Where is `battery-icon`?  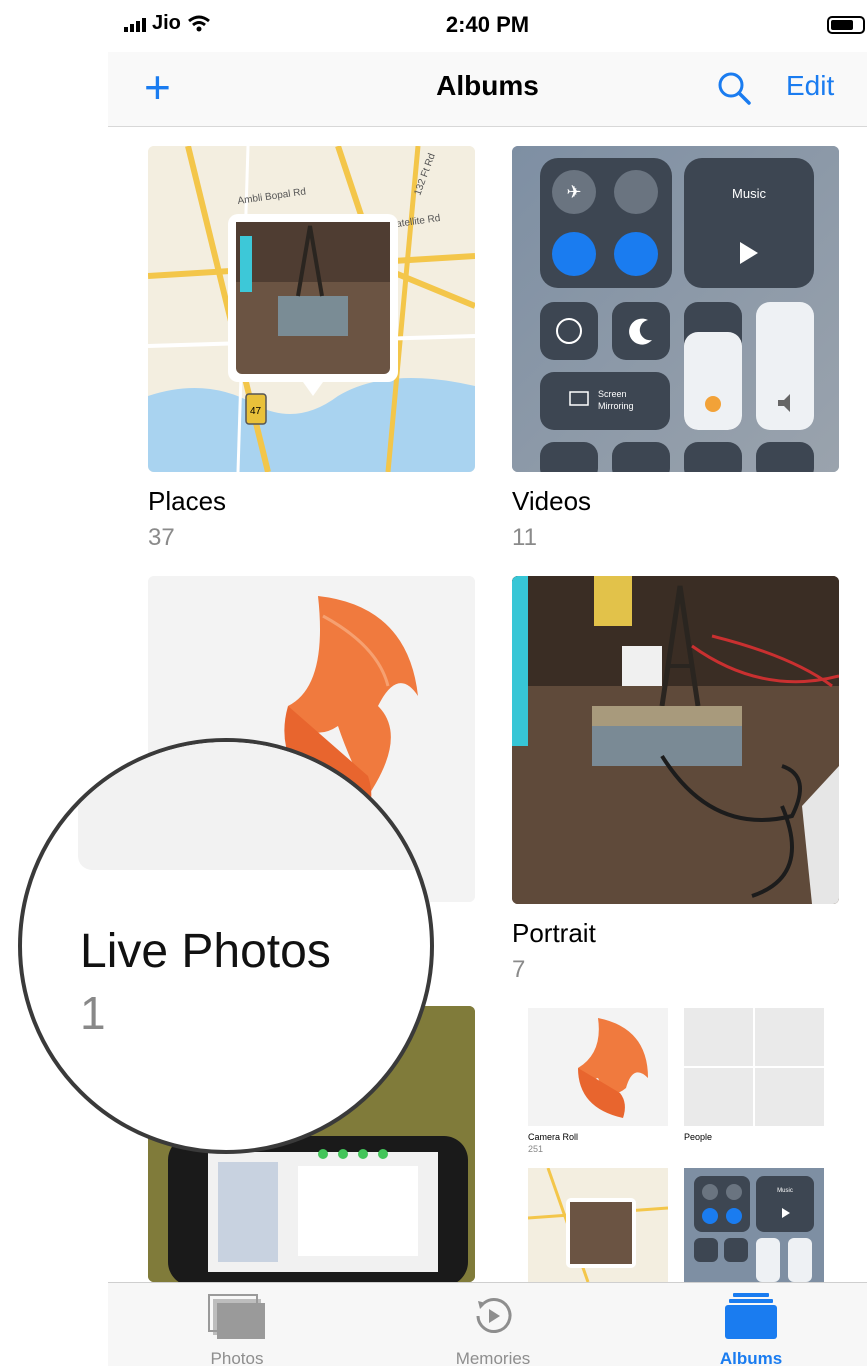 battery-icon is located at coordinates (846, 25).